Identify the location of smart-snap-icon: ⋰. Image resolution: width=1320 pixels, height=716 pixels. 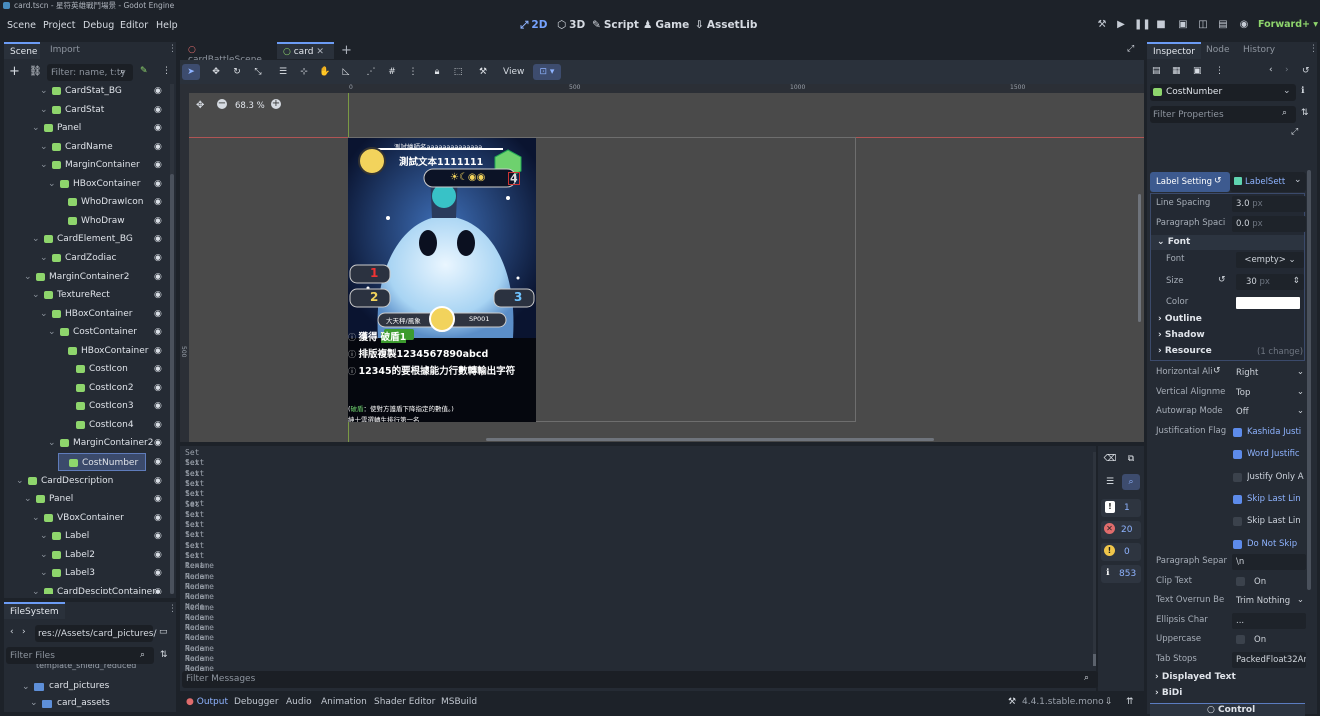
(371, 72).